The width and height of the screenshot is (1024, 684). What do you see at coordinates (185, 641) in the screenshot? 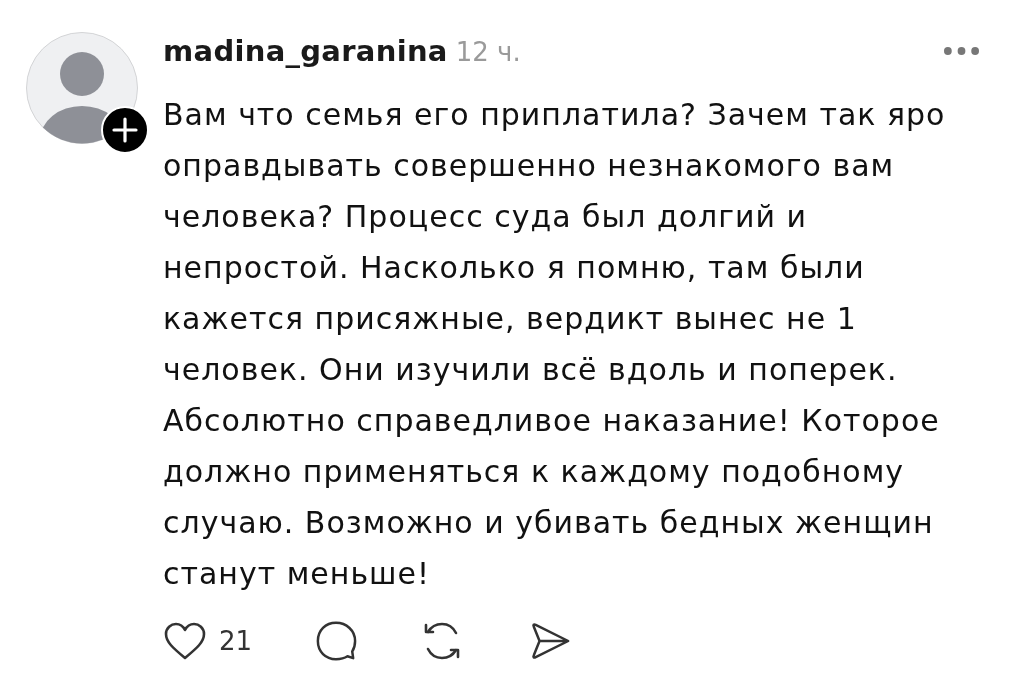
I see `like-heart-icon` at bounding box center [185, 641].